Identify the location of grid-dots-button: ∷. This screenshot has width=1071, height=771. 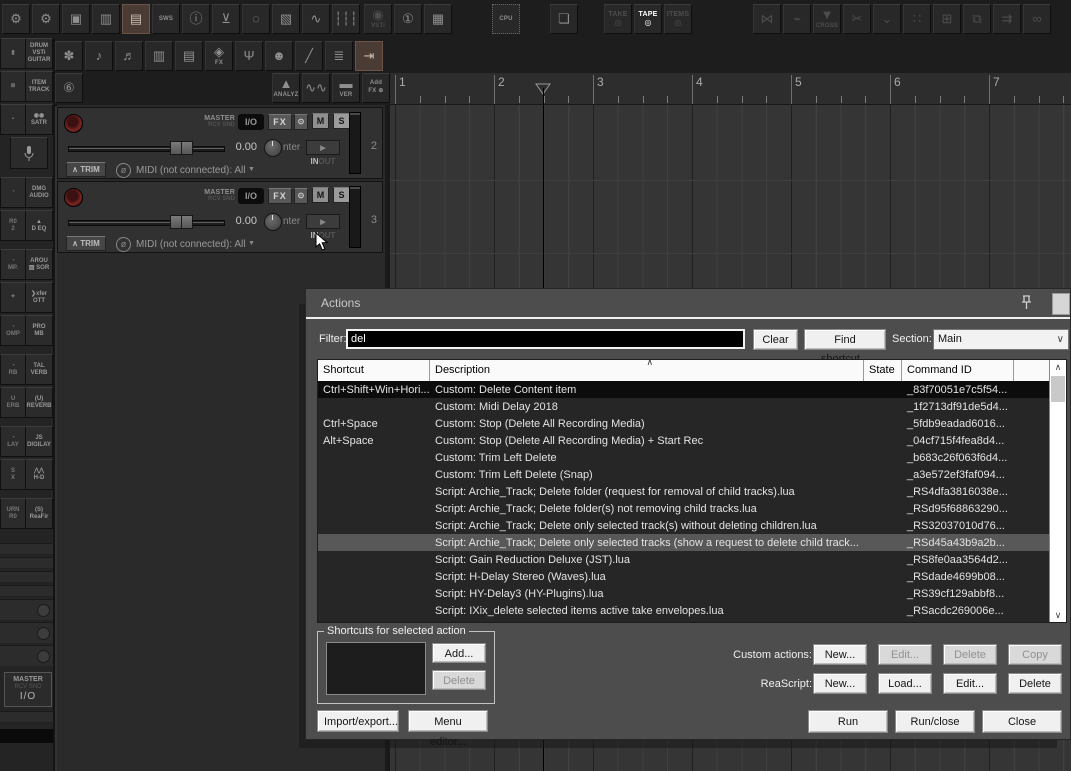
(917, 19).